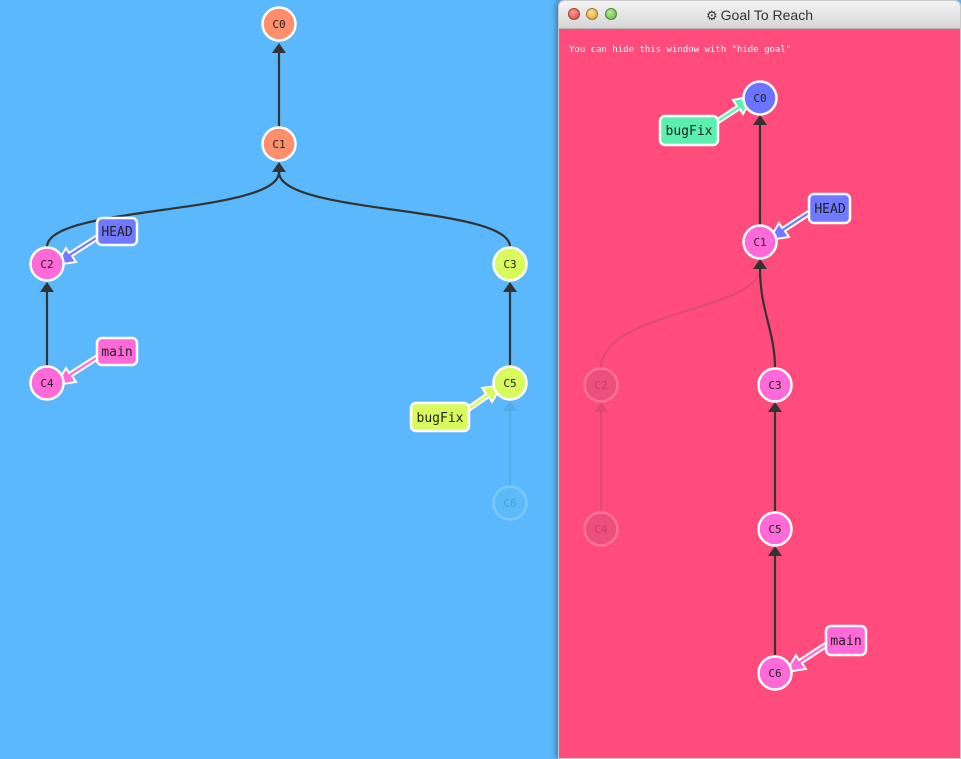  Describe the element at coordinates (394, 209) in the screenshot. I see `edge-c3-c1` at that location.